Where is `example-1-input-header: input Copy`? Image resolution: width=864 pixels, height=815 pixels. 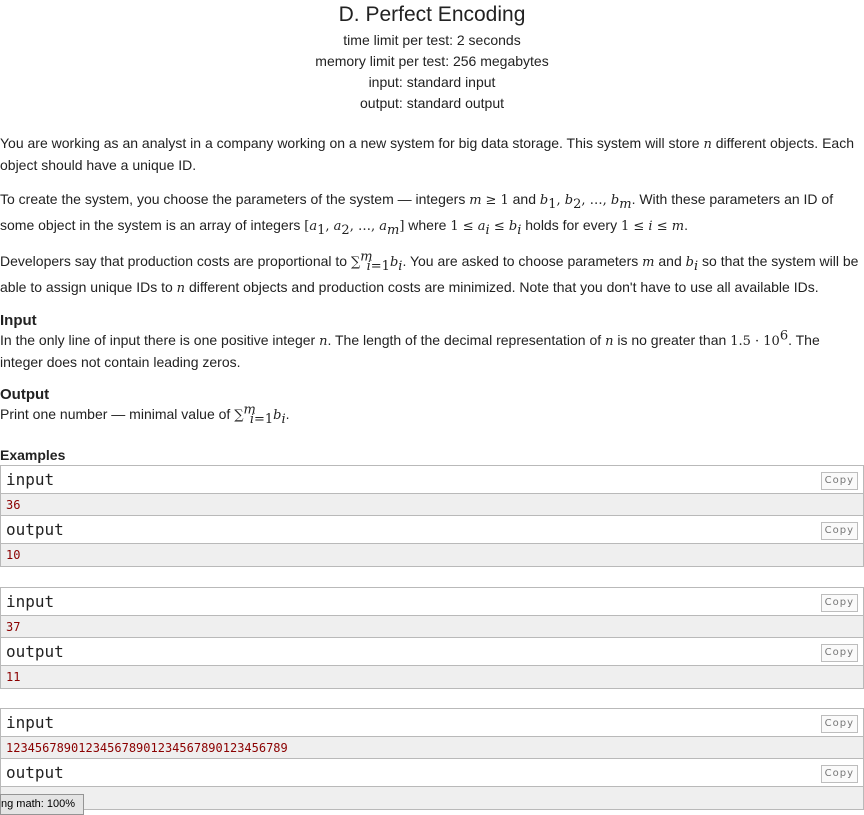 example-1-input-header: input Copy is located at coordinates (432, 480).